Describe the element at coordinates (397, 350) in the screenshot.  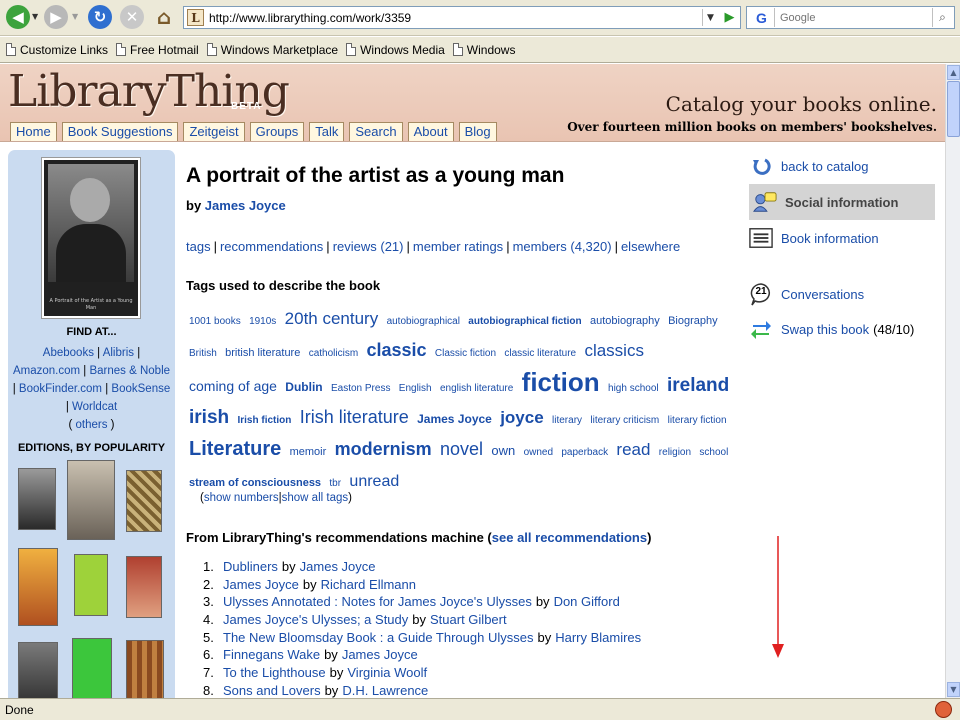
I see `tag-link: classic` at that location.